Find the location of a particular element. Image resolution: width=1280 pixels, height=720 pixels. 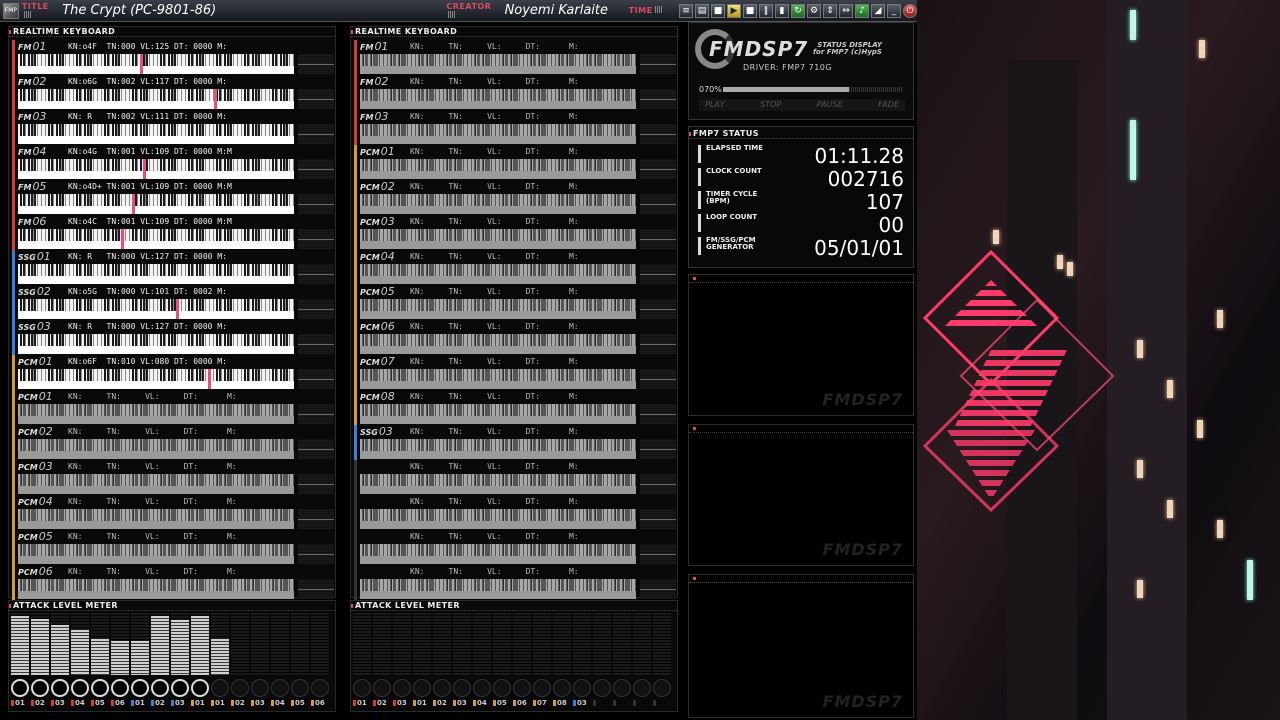

meter-column is located at coordinates (362, 644).